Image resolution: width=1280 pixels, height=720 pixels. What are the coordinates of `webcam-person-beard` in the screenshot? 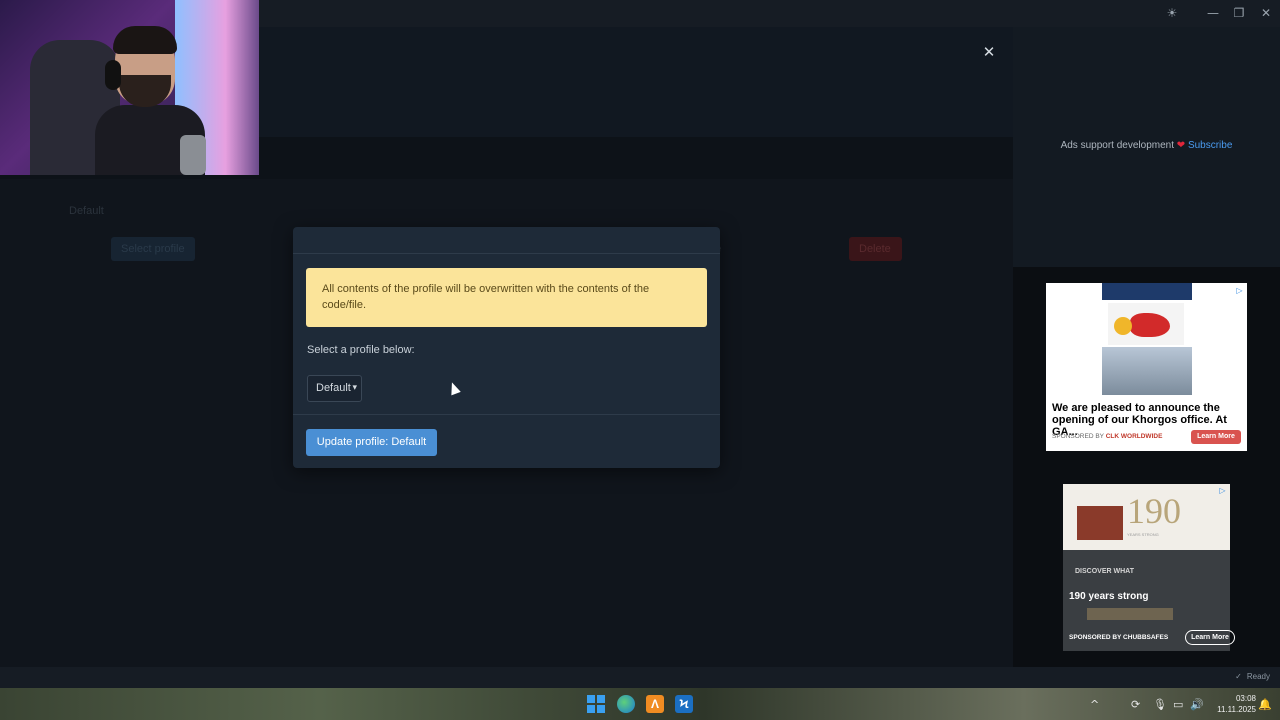 It's located at (145, 91).